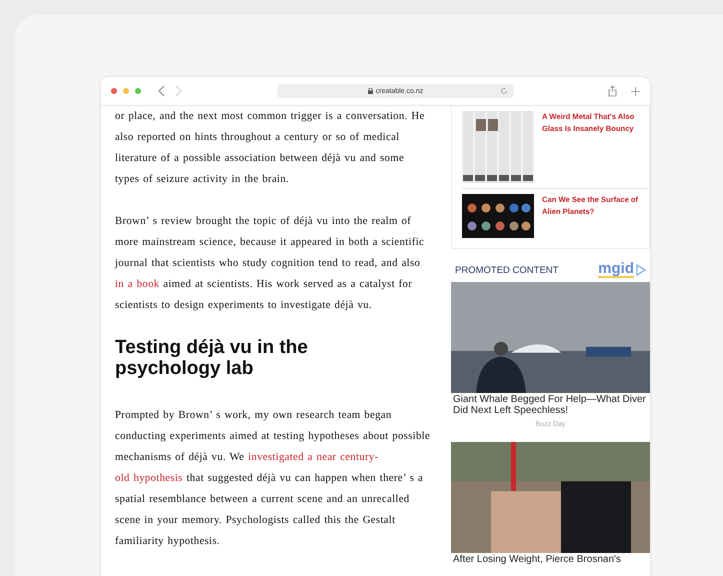 The width and height of the screenshot is (723, 576). What do you see at coordinates (178, 91) in the screenshot?
I see `forward-icon` at bounding box center [178, 91].